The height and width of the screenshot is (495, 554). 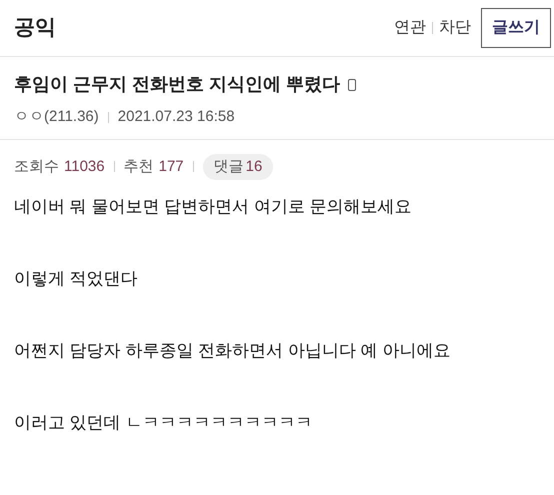 What do you see at coordinates (76, 279) in the screenshot?
I see `body-paragraph: 이렇게 적었댄다` at bounding box center [76, 279].